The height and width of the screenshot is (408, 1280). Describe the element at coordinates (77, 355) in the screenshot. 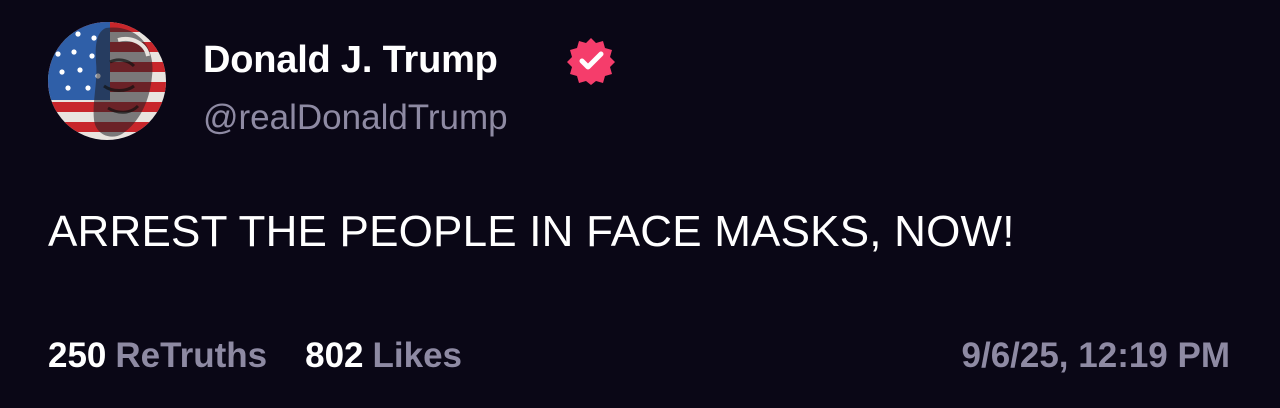

I see `retruths-count: 250` at that location.